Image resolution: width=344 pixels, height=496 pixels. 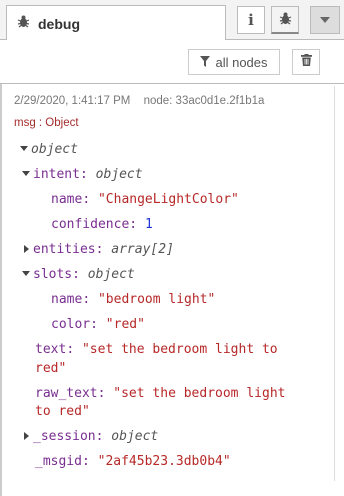 I want to click on message-topic: msg : Object, so click(x=46, y=123).